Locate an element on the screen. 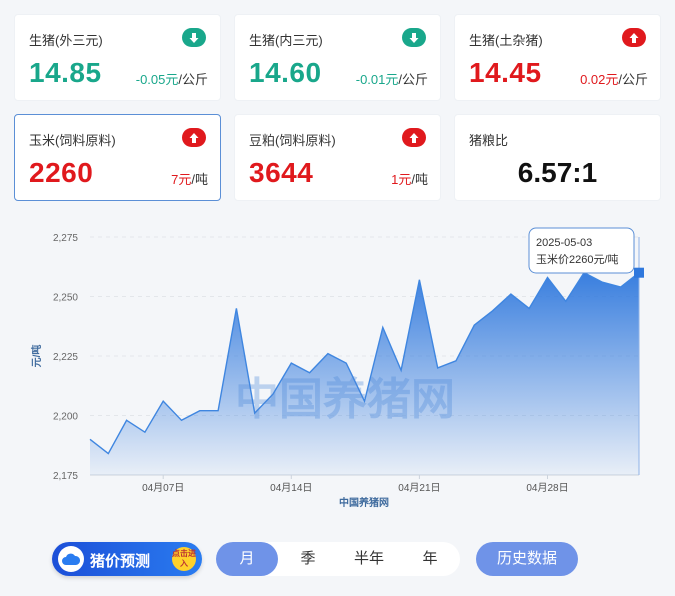 Image resolution: width=675 pixels, height=596 pixels. card-change: -0.01元/公斤 is located at coordinates (391, 79).